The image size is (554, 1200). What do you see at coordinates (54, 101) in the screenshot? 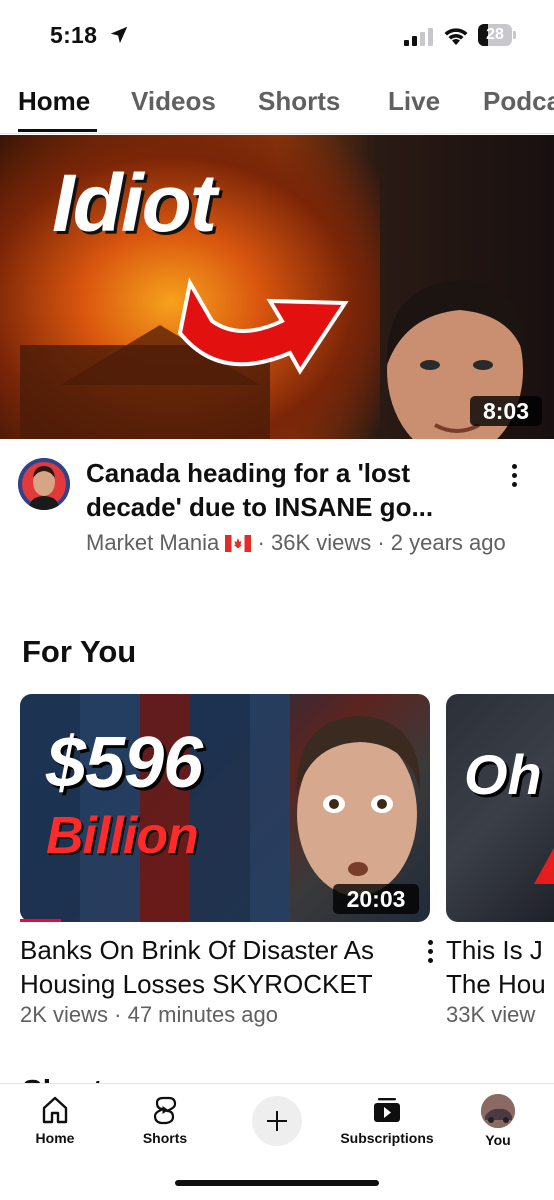
I see `tab-home: Home` at bounding box center [54, 101].